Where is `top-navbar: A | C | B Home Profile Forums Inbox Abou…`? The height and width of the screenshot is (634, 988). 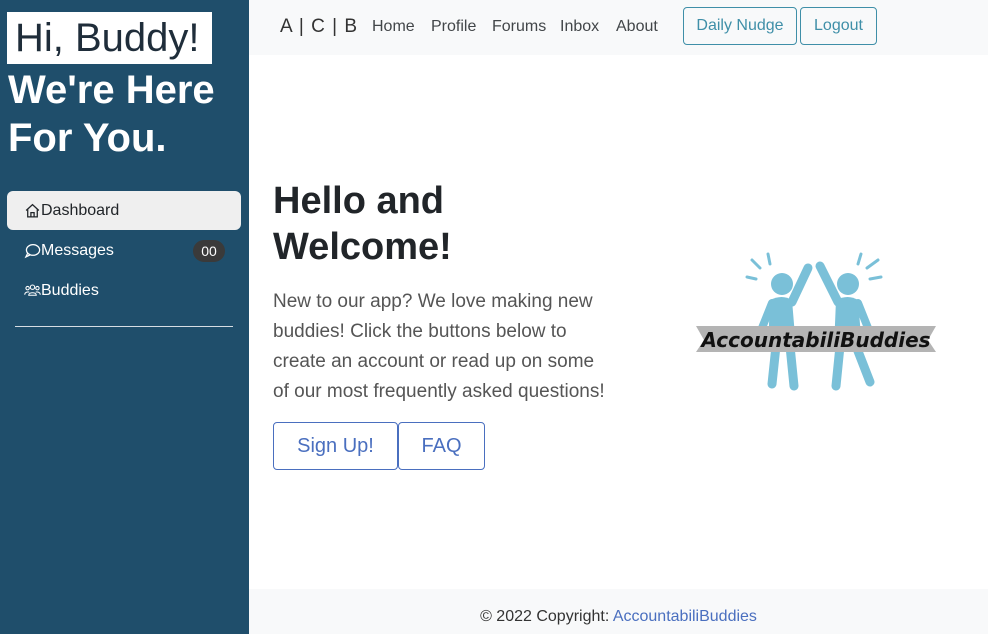
top-navbar: A | C | B Home Profile Forums Inbox Abou… is located at coordinates (618, 27).